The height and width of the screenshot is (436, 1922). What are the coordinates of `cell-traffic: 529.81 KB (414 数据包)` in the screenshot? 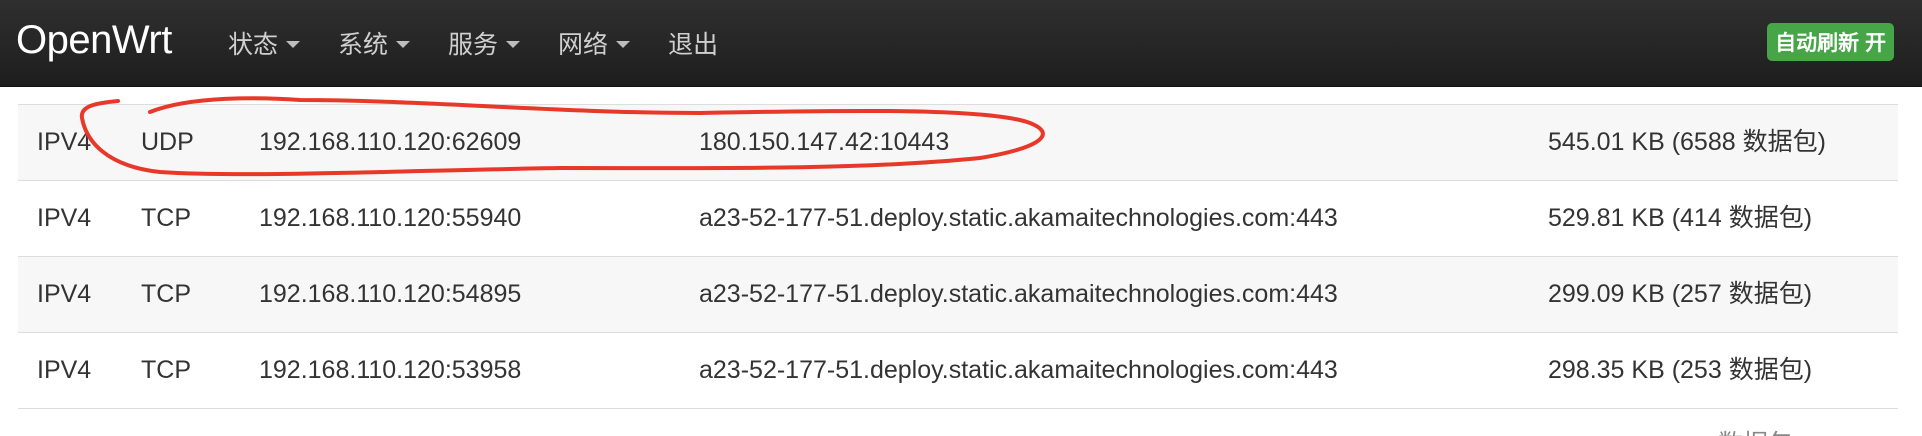 It's located at (1680, 218).